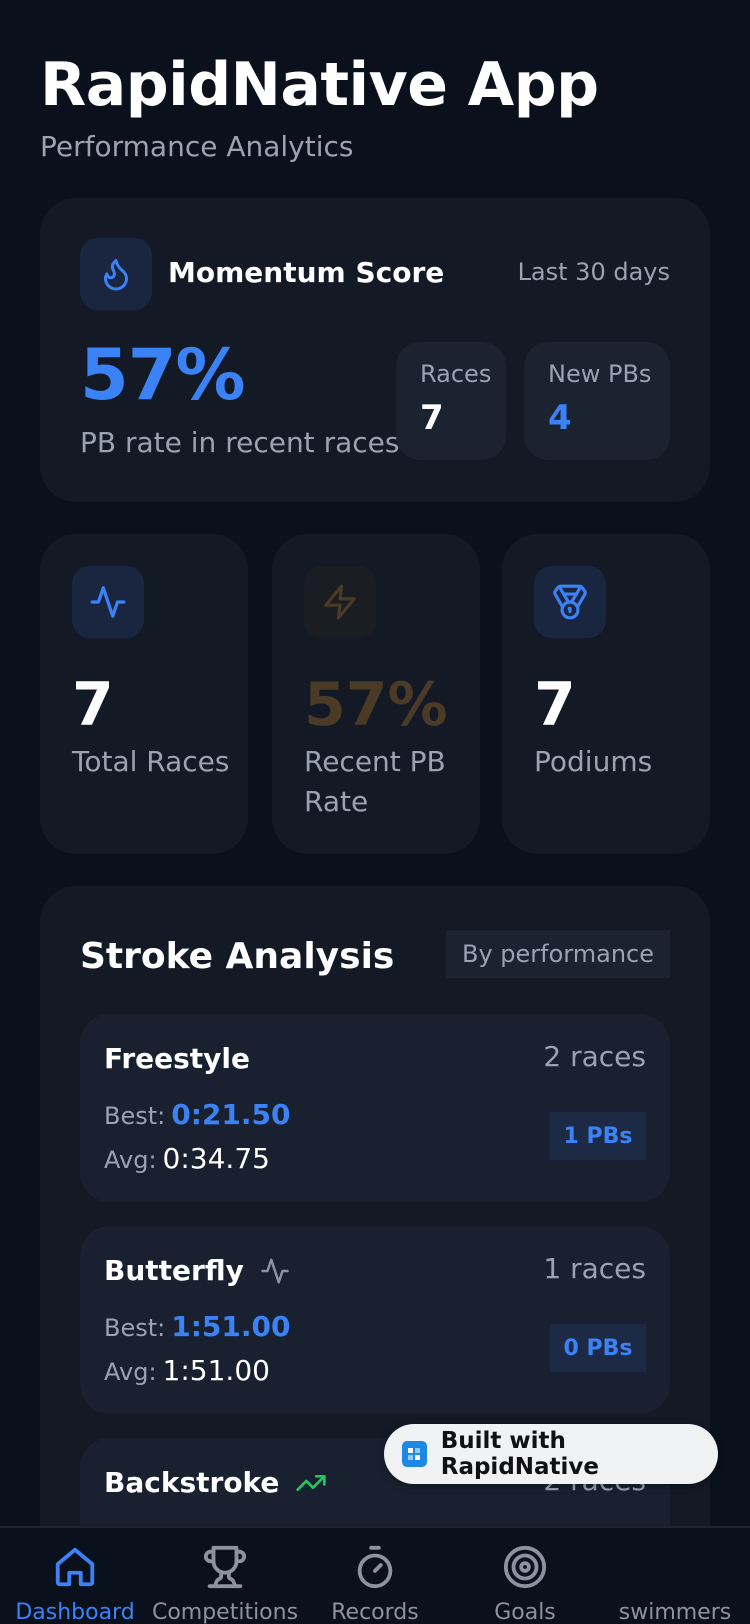 Image resolution: width=750 pixels, height=1624 pixels. I want to click on target-icon, so click(525, 1567).